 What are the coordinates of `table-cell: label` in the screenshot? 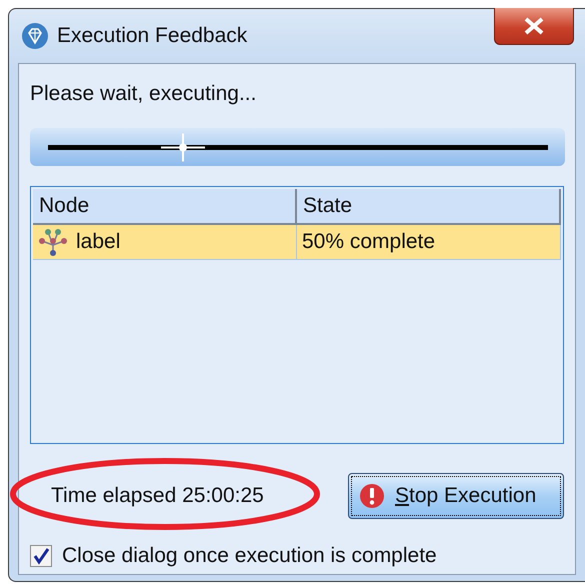 It's located at (165, 242).